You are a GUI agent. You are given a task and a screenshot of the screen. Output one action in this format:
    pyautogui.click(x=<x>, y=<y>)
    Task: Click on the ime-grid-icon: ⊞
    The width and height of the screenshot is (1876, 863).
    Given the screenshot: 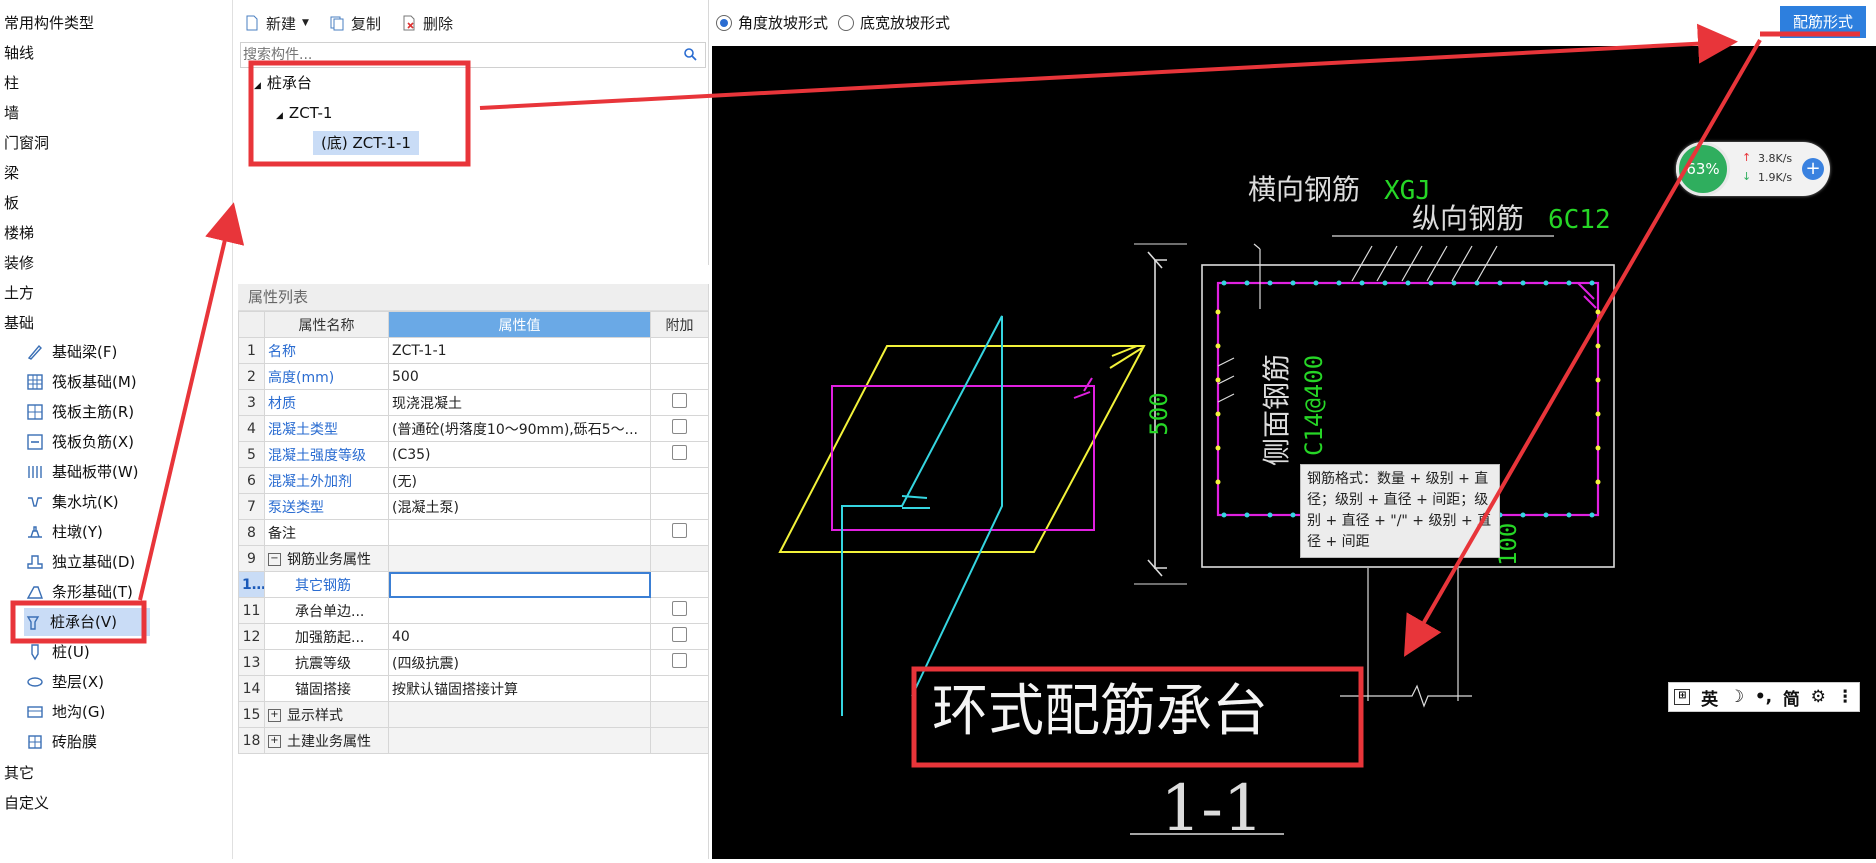 What is the action you would take?
    pyautogui.click(x=1682, y=697)
    